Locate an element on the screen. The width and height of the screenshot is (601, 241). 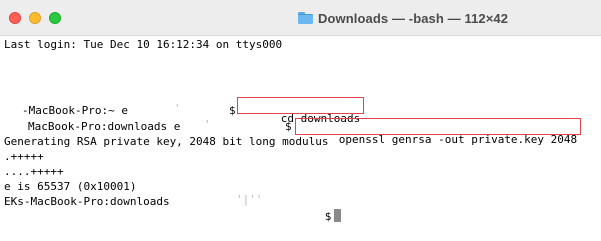
command-highlight-cd: cd downloads is located at coordinates (301, 111).